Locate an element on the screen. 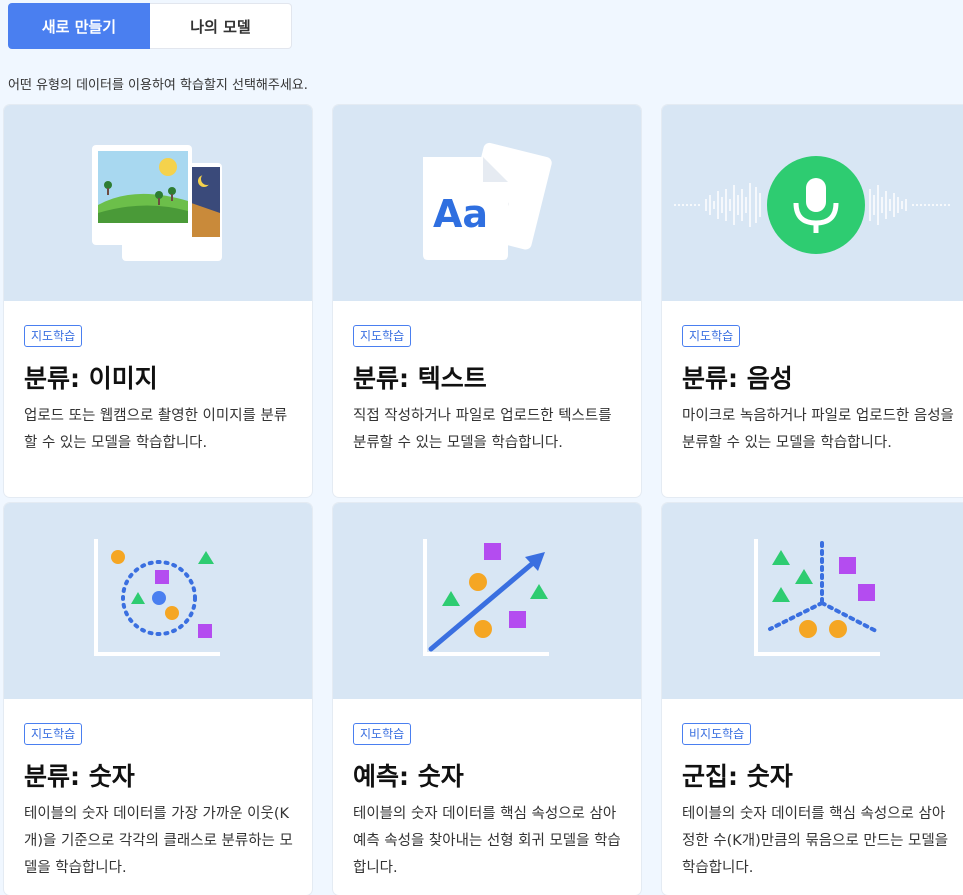  knn-chart-icon is located at coordinates (157, 597).